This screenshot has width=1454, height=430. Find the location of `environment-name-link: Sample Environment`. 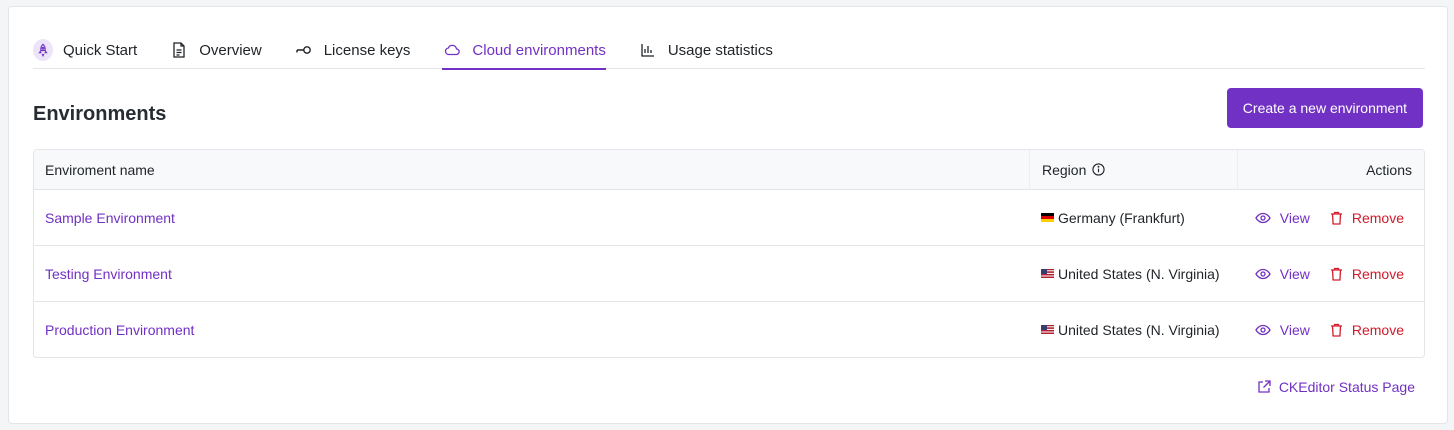

environment-name-link: Sample Environment is located at coordinates (110, 218).